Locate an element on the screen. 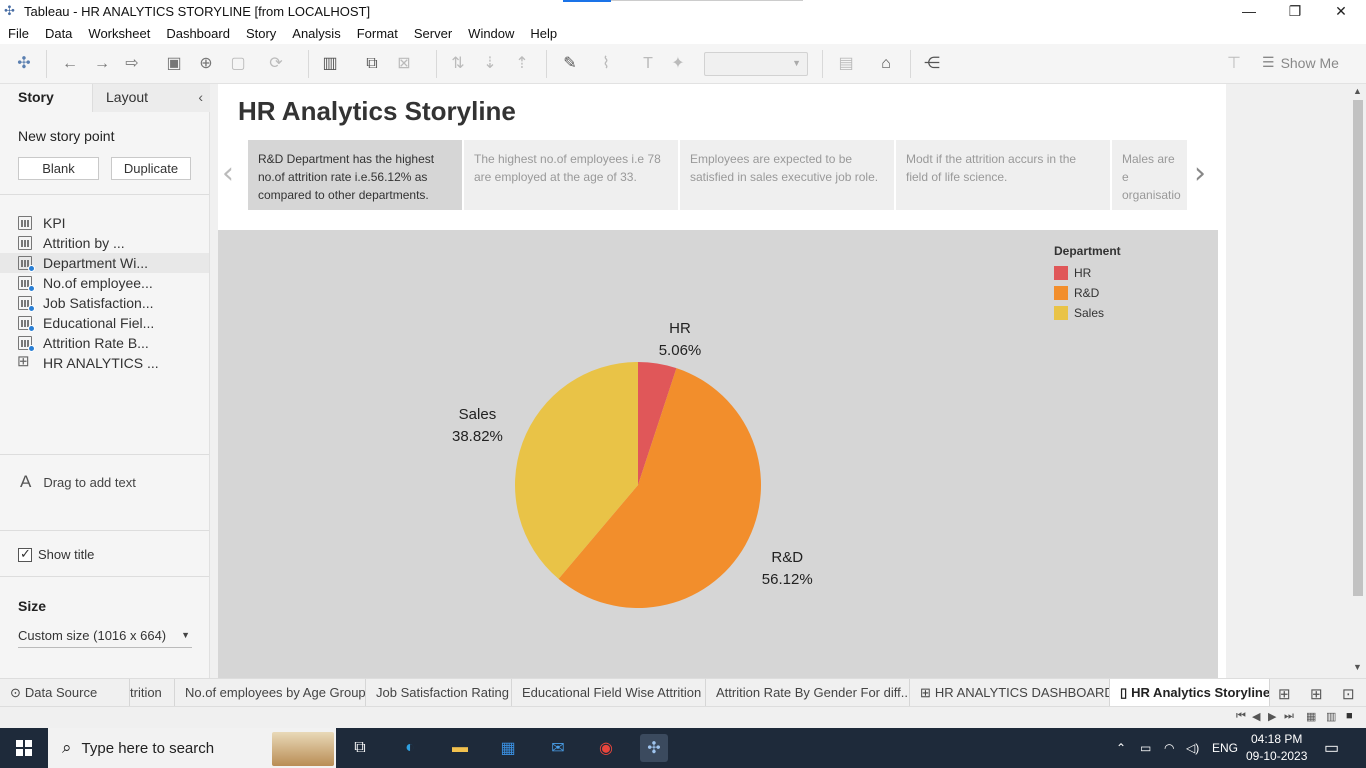 This screenshot has width=1366, height=768. new-dashboard-tab-icon: ⊞ is located at coordinates (1316, 694).